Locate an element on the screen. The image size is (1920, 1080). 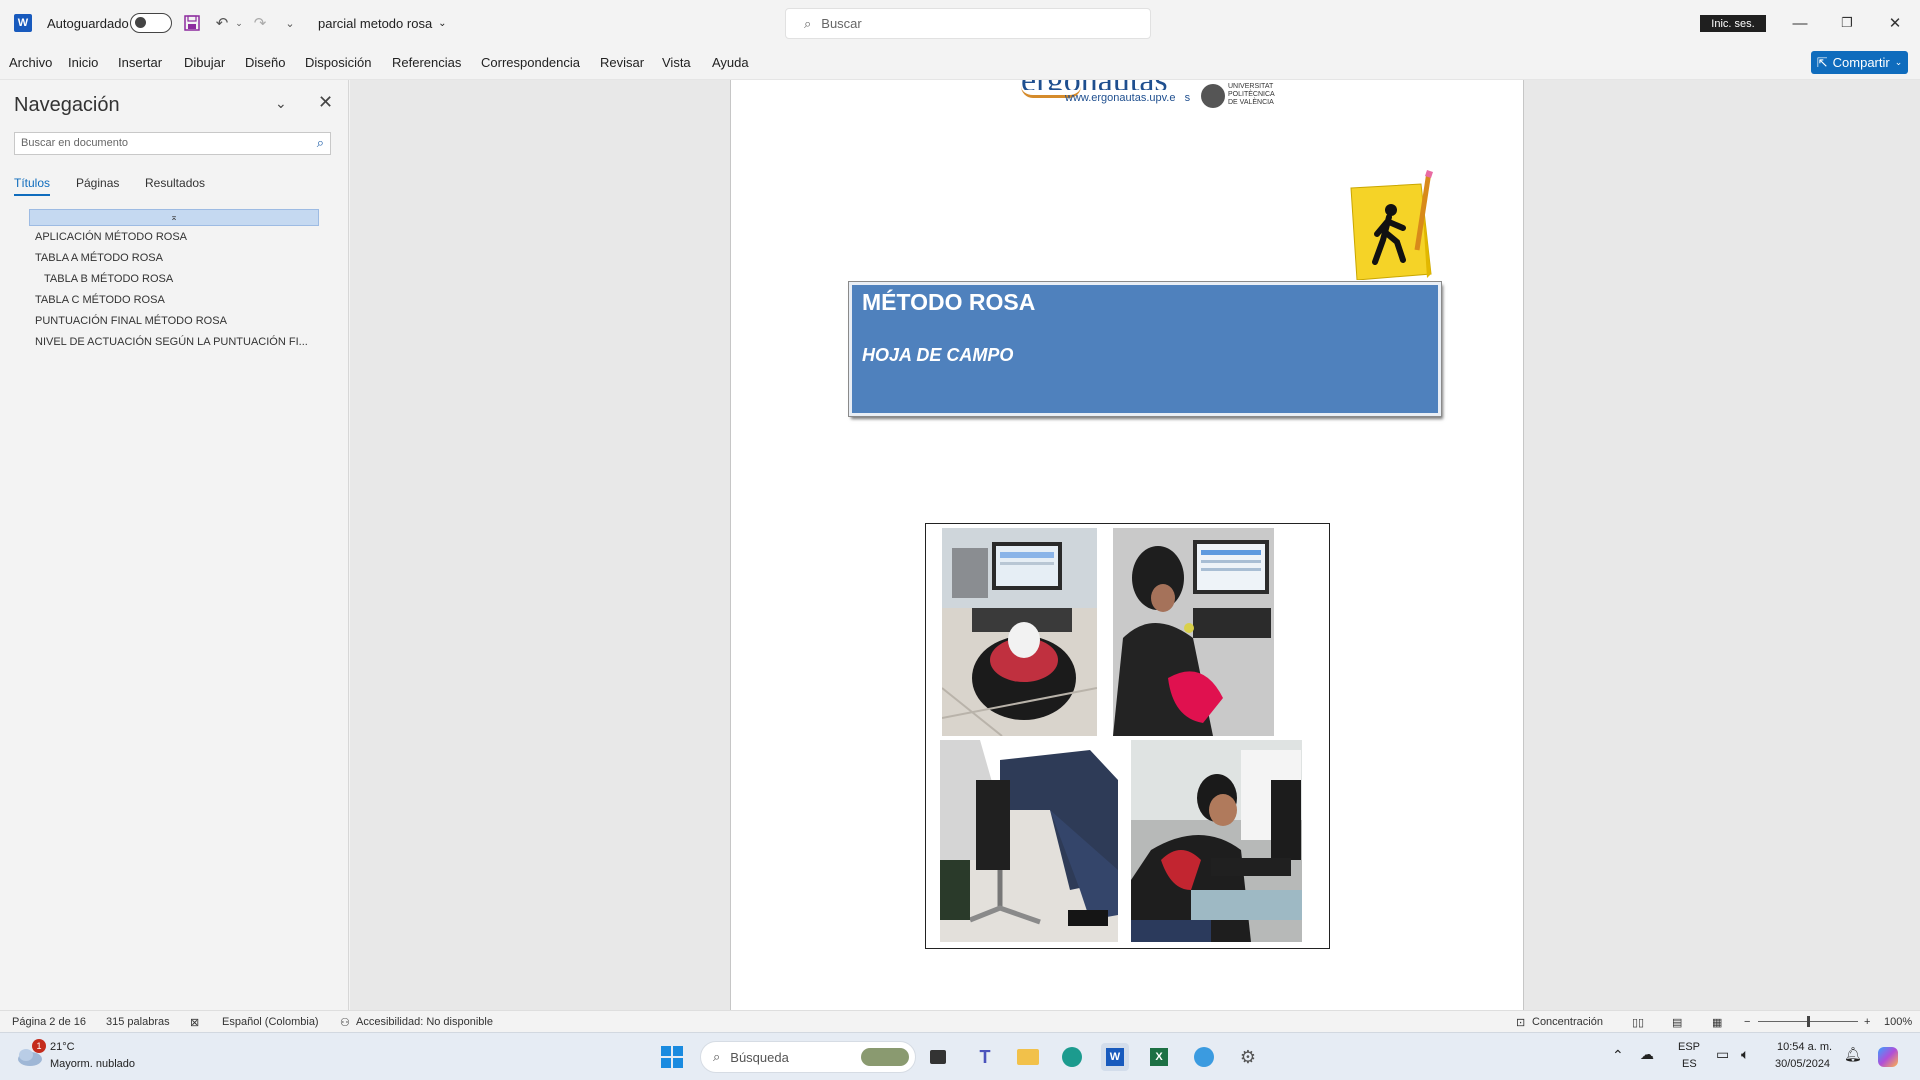
language-bottom: ES is located at coordinates (1689, 1064).